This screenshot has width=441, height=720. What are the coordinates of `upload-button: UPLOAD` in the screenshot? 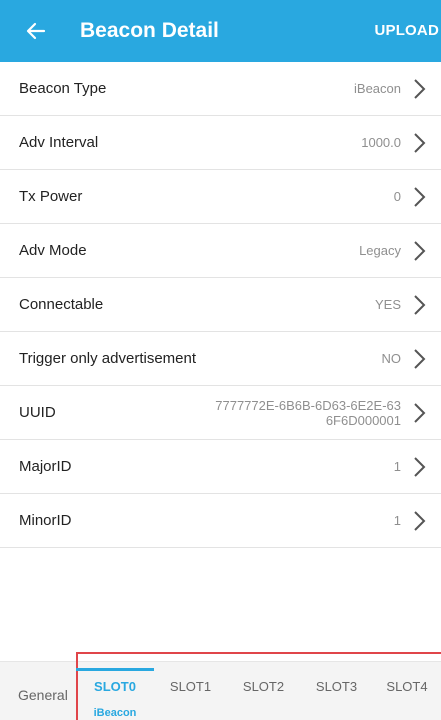 It's located at (406, 30).